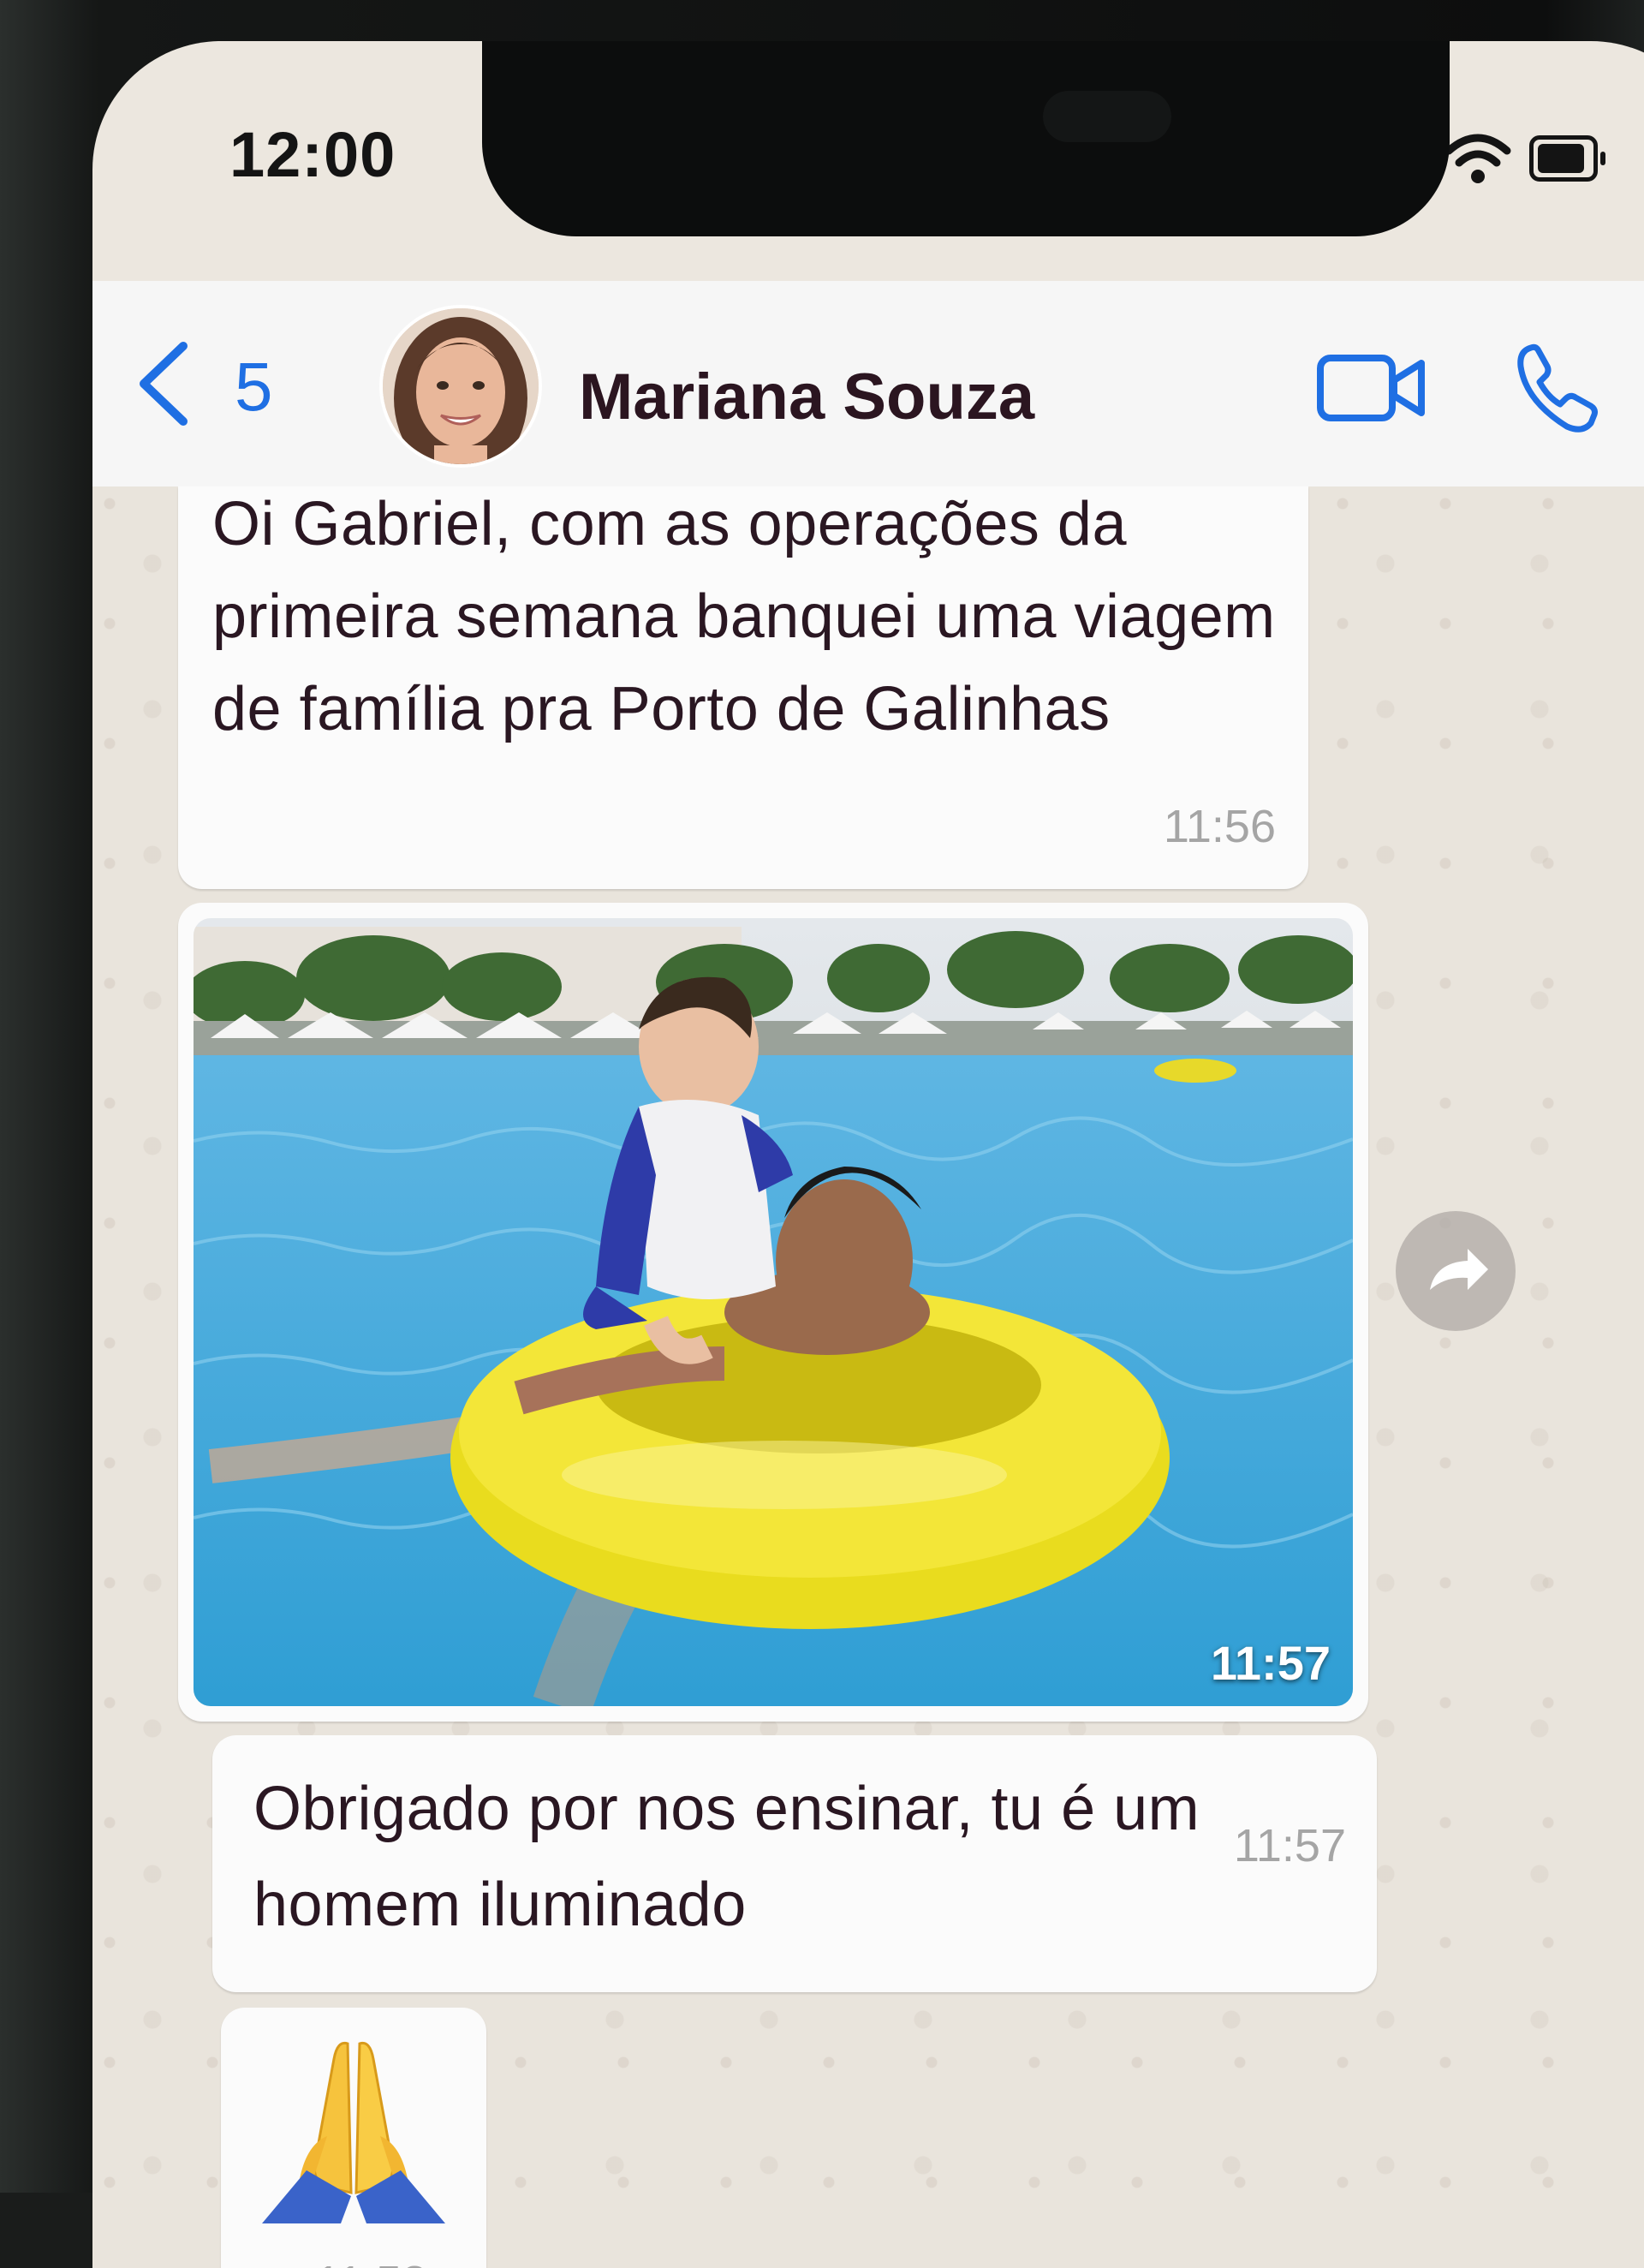  I want to click on avatar-photo, so click(461, 386).